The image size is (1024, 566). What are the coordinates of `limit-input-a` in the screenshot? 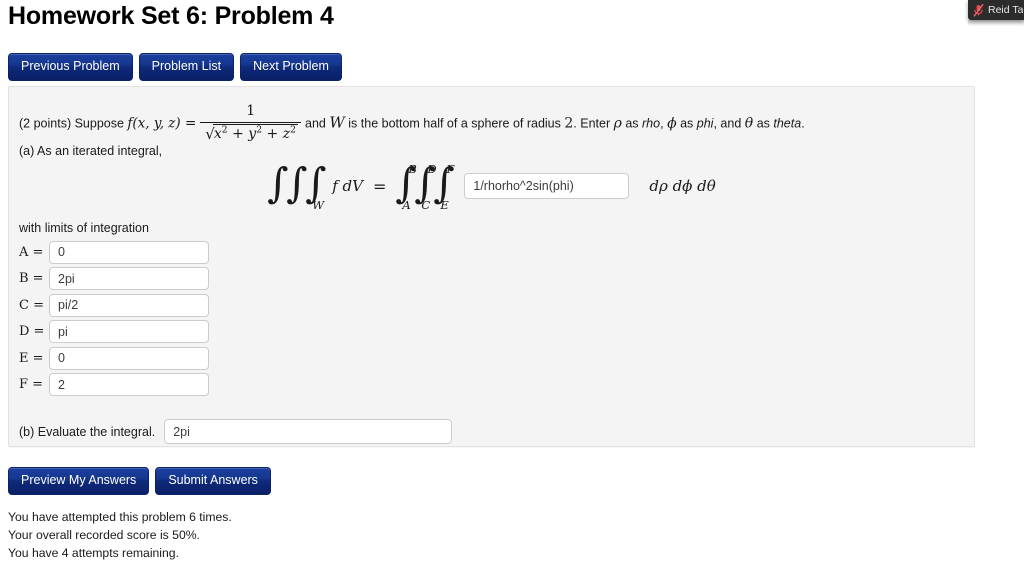 It's located at (129, 252).